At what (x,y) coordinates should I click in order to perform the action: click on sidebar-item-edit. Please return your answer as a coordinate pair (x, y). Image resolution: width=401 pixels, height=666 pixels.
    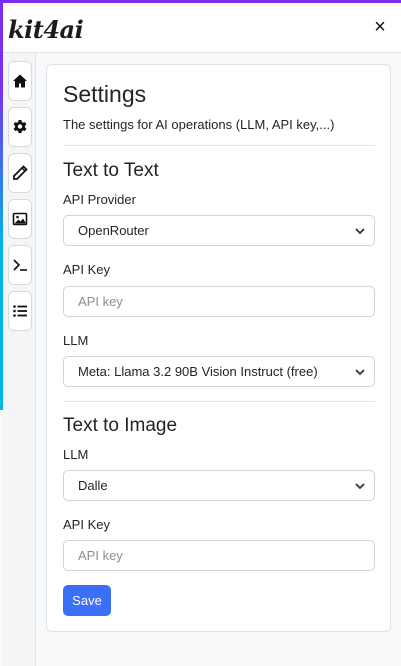
    Looking at the image, I should click on (20, 173).